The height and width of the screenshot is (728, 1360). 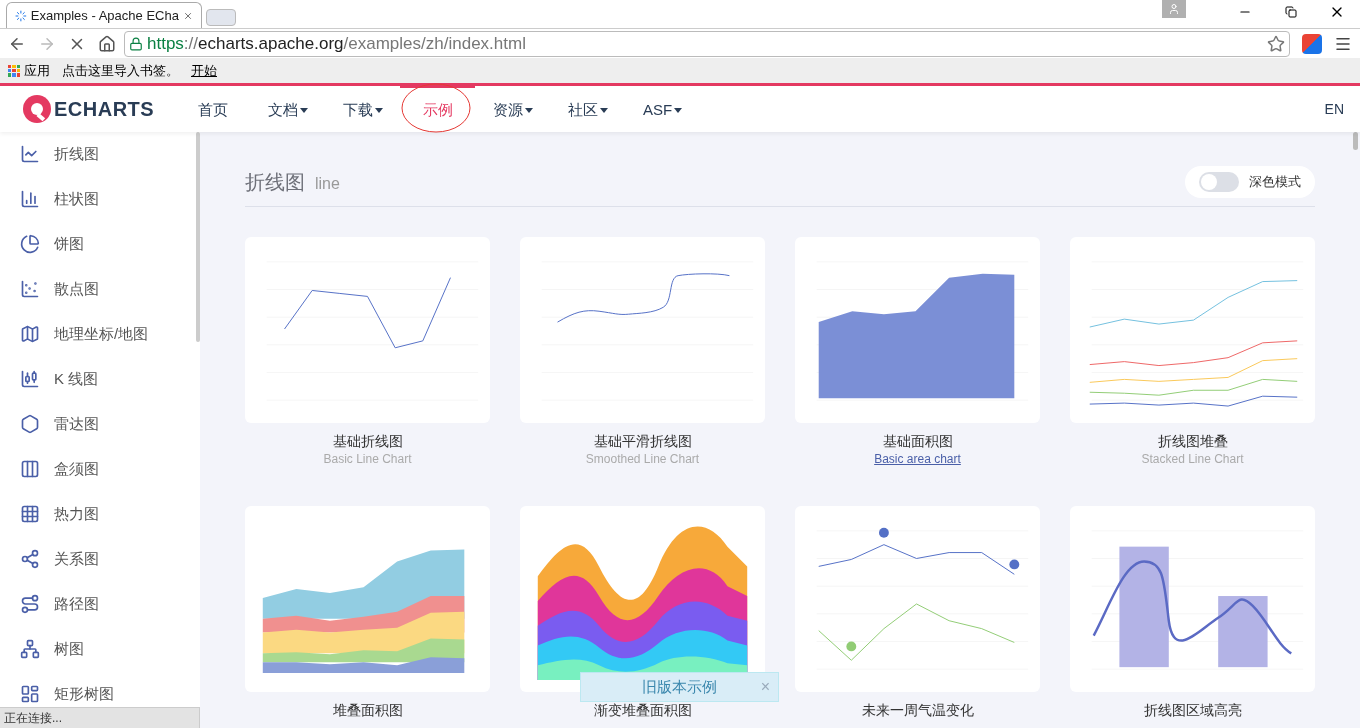 I want to click on sidebar-item: 关系图, so click(x=100, y=559).